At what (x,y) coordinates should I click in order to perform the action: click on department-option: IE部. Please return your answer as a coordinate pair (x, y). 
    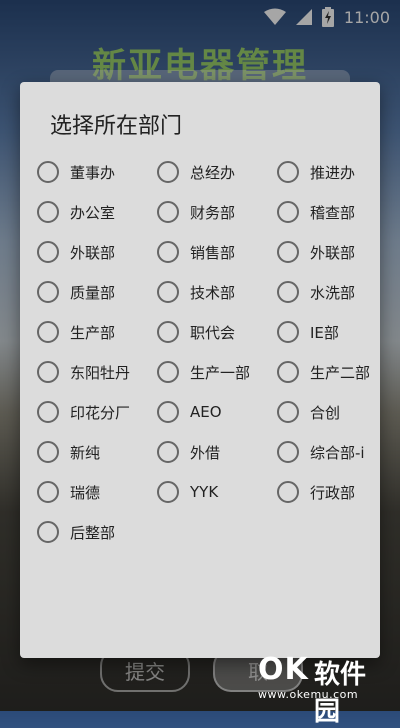
    Looking at the image, I should click on (327, 332).